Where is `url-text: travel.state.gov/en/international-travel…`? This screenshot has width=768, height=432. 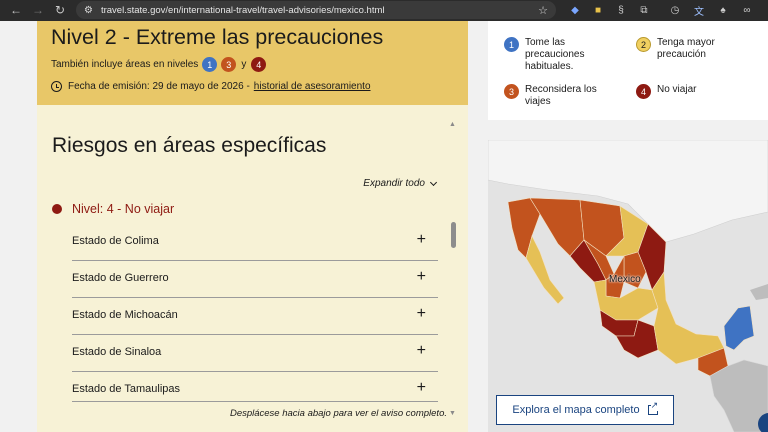 url-text: travel.state.gov/en/international-travel… is located at coordinates (242, 10).